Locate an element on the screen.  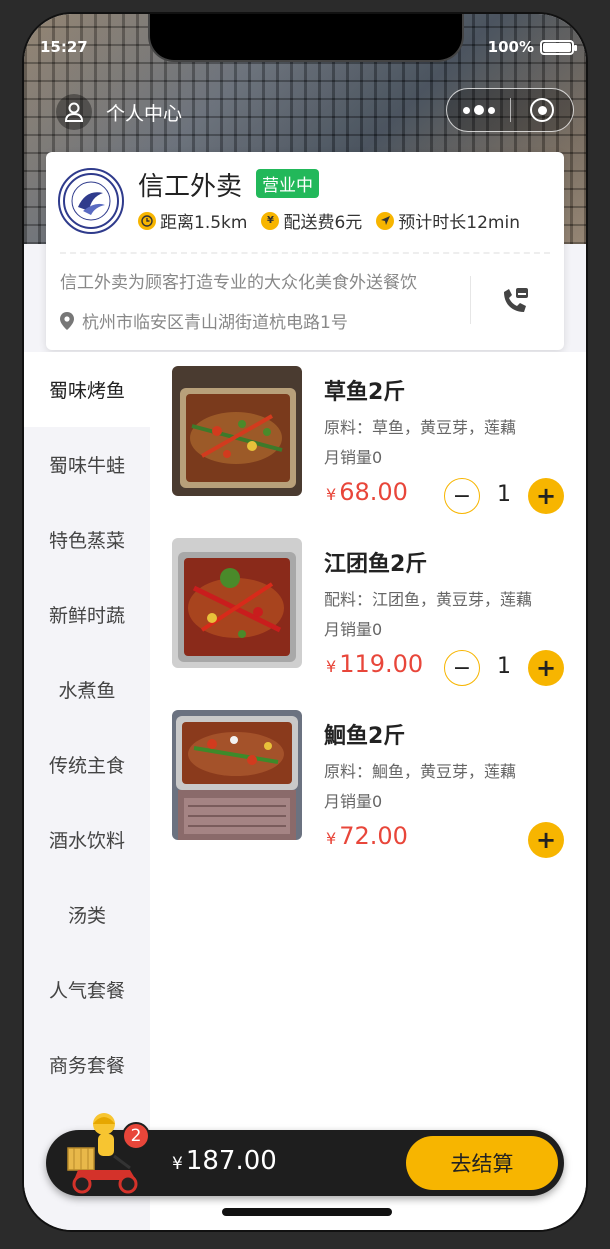
delivery-fee-info: ¥ 配送费6元 is located at coordinates (311, 220).